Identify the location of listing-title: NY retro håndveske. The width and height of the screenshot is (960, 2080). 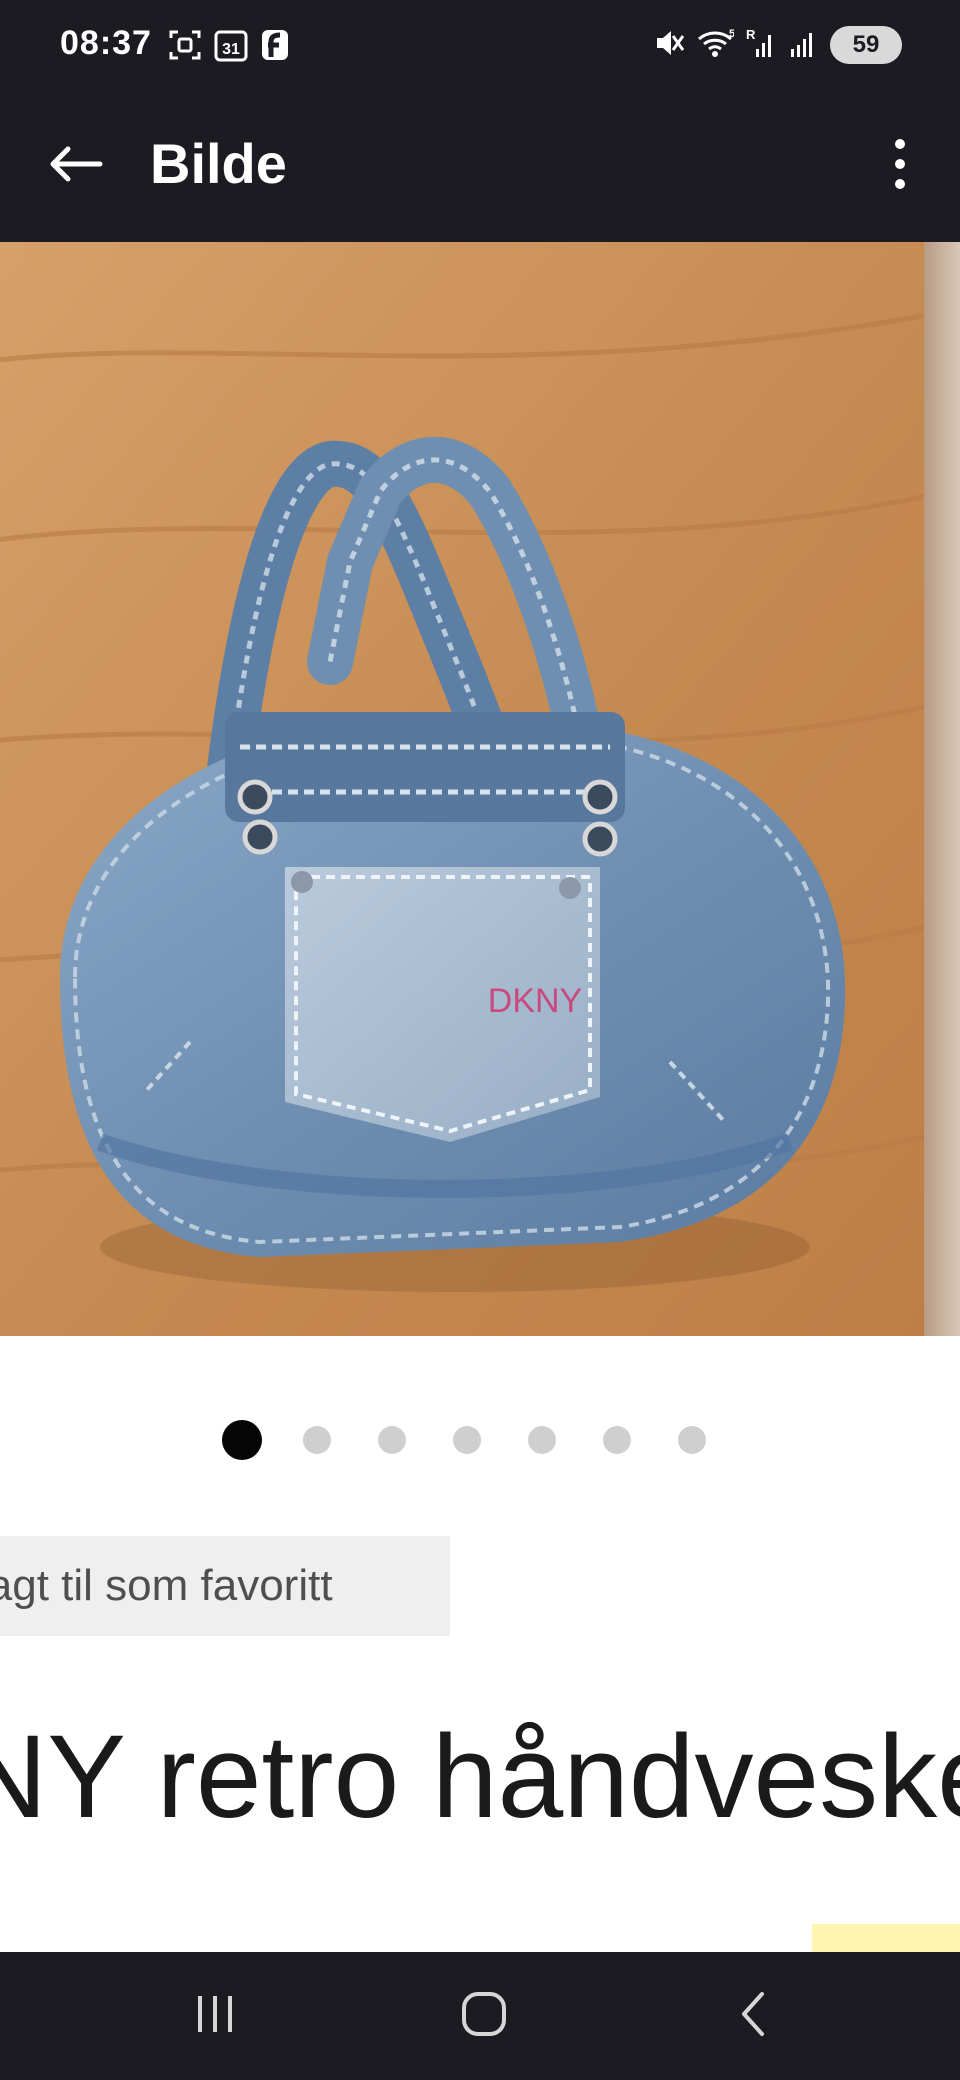
(480, 1777).